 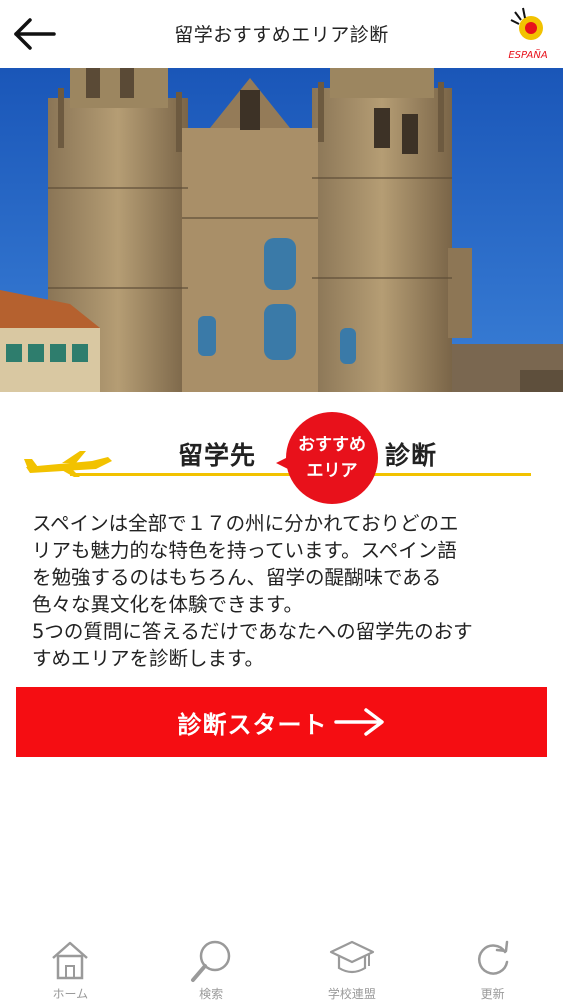 What do you see at coordinates (332, 445) in the screenshot?
I see `badge-line-1: おすすめ` at bounding box center [332, 445].